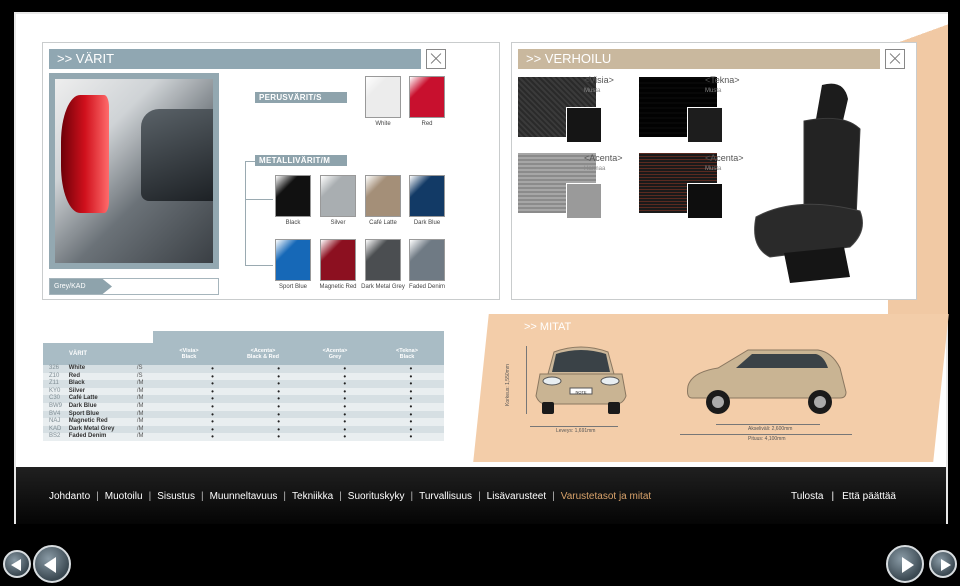 The width and height of the screenshot is (960, 586). Describe the element at coordinates (243, 429) in the screenshot. I see `table-row: KAD Dark Metal Grey/M • • • •` at that location.